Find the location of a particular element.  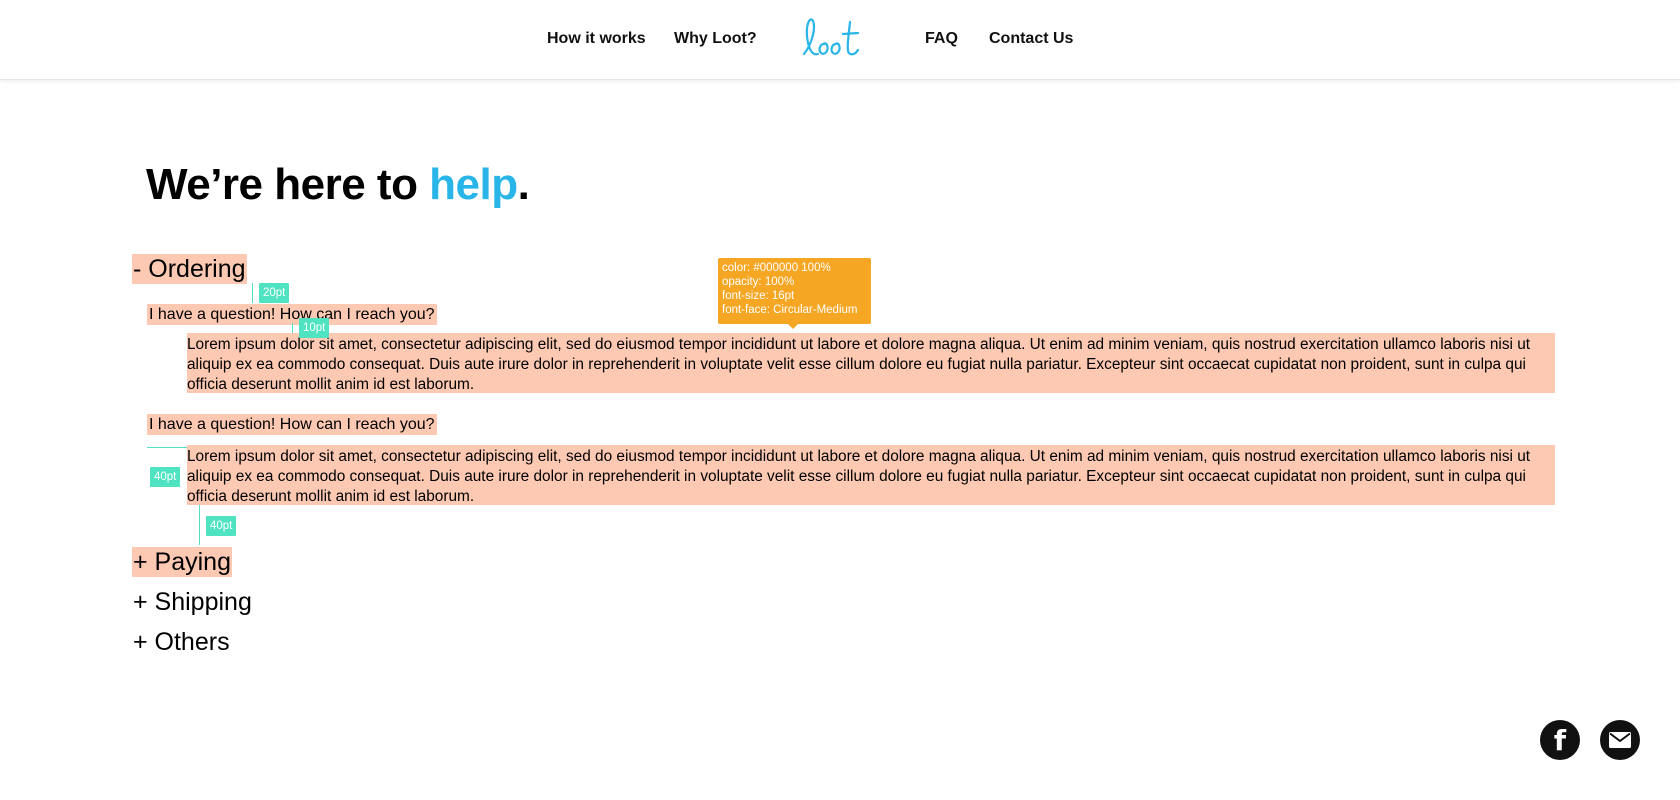

nav-link-why-loot: Why Loot? is located at coordinates (715, 39).